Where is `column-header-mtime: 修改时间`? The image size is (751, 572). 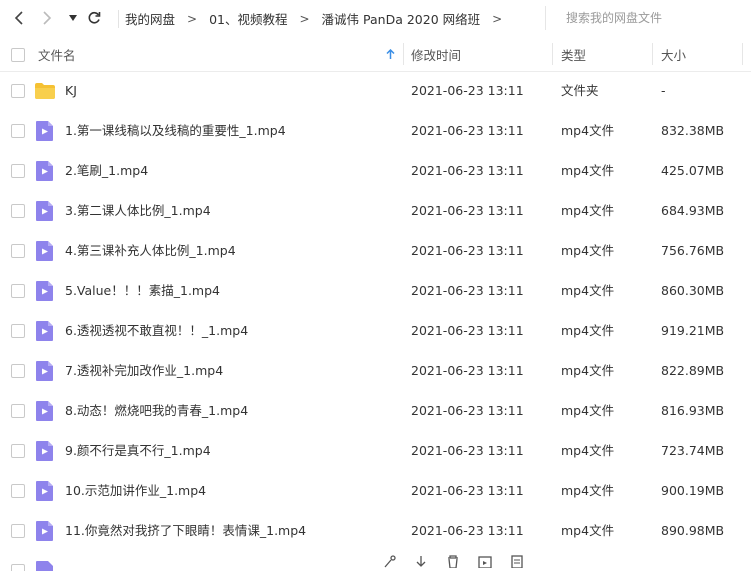
column-header-mtime: 修改时间 is located at coordinates (436, 54).